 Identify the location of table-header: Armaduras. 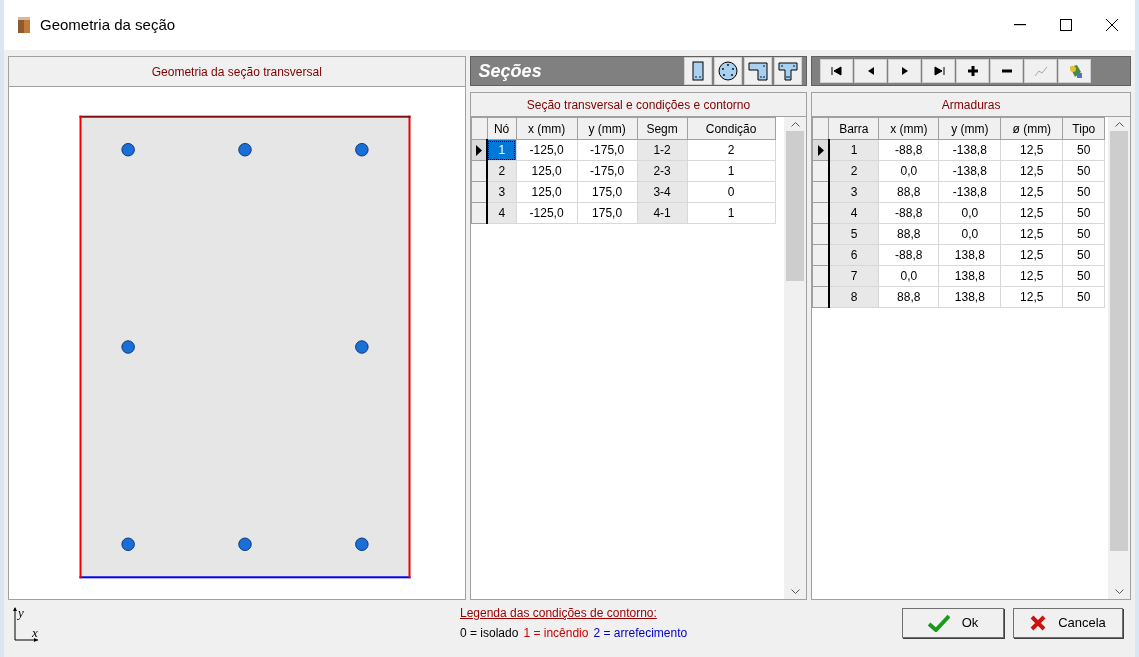
(971, 105).